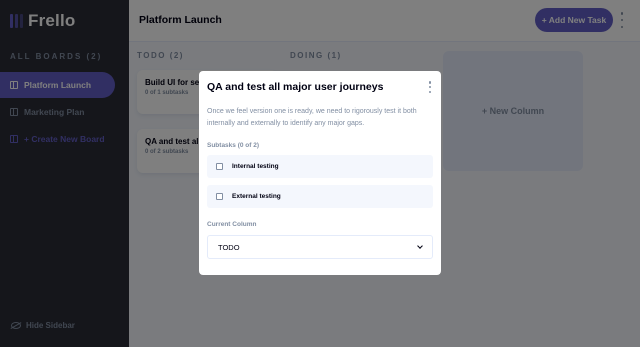  Describe the element at coordinates (229, 247) in the screenshot. I see `current-column-value: TODO` at that location.